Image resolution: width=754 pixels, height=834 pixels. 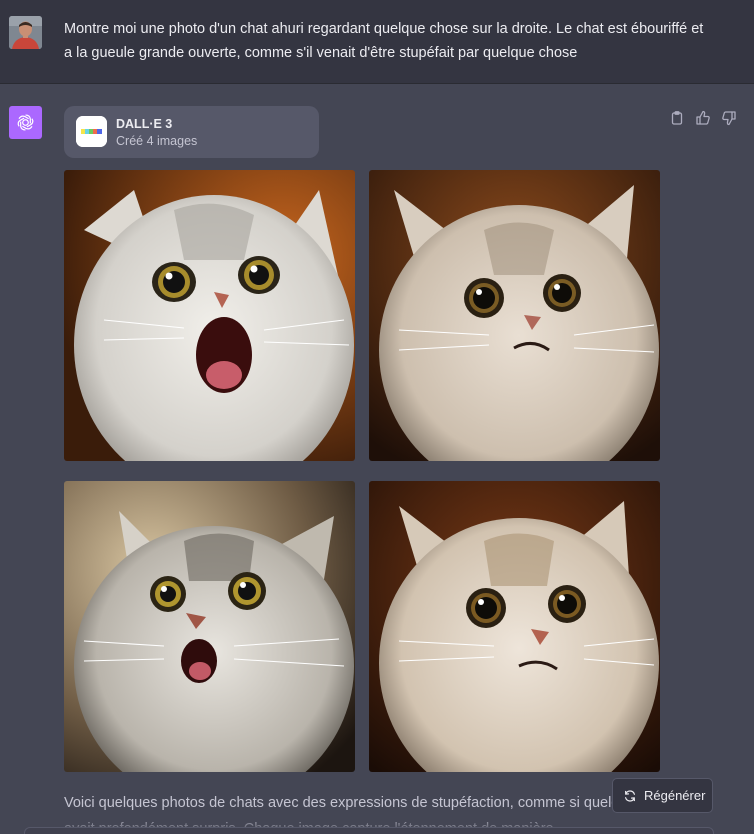 I want to click on thumbs-down-icon, so click(x=729, y=118).